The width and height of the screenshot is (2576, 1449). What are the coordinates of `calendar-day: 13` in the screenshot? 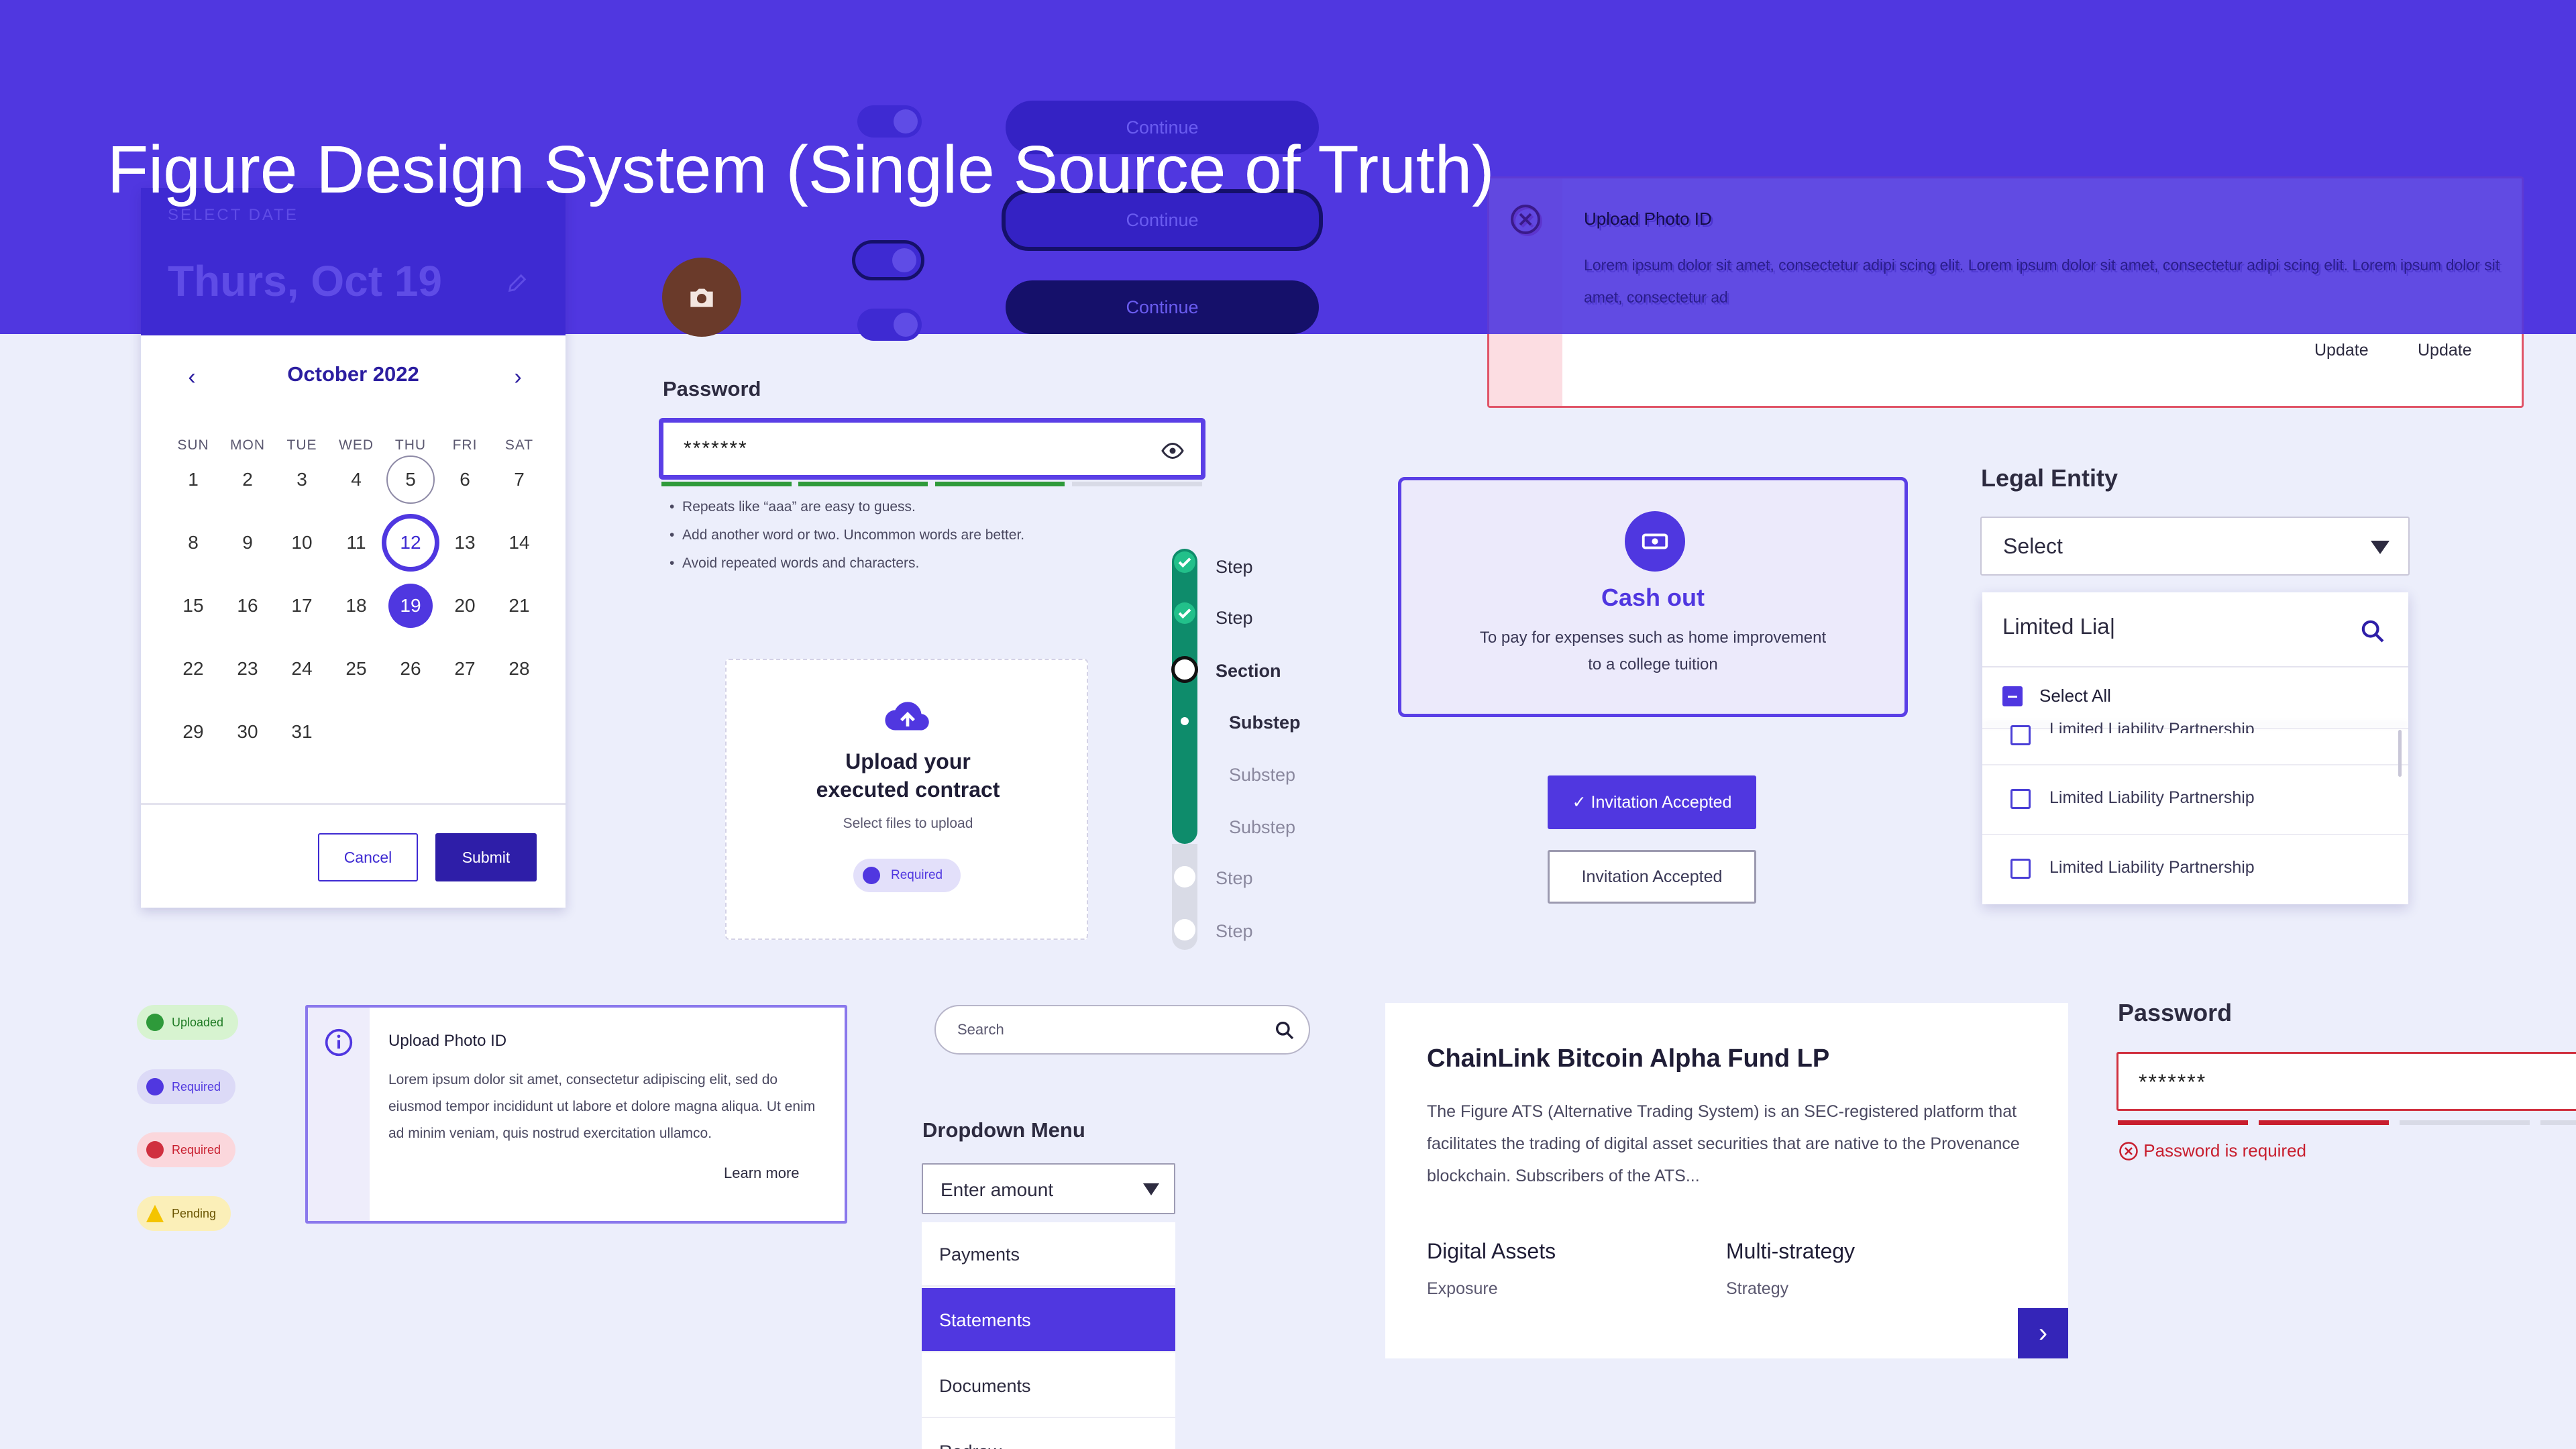 It's located at (465, 543).